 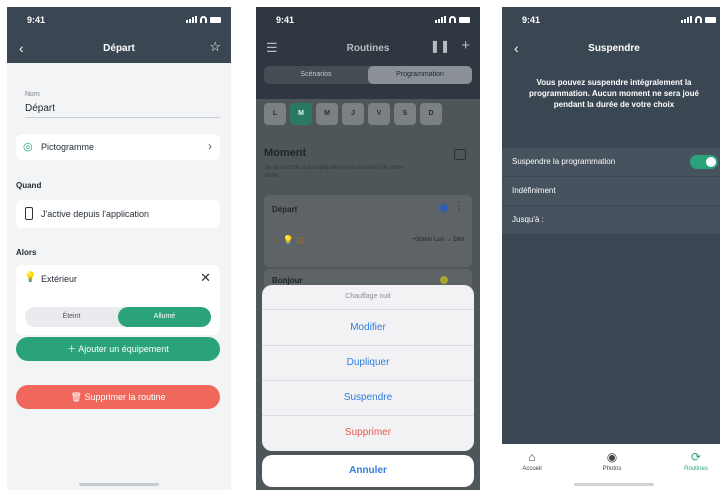 What do you see at coordinates (611, 220) in the screenshot?
I see `until-row: Jusqu'à :` at bounding box center [611, 220].